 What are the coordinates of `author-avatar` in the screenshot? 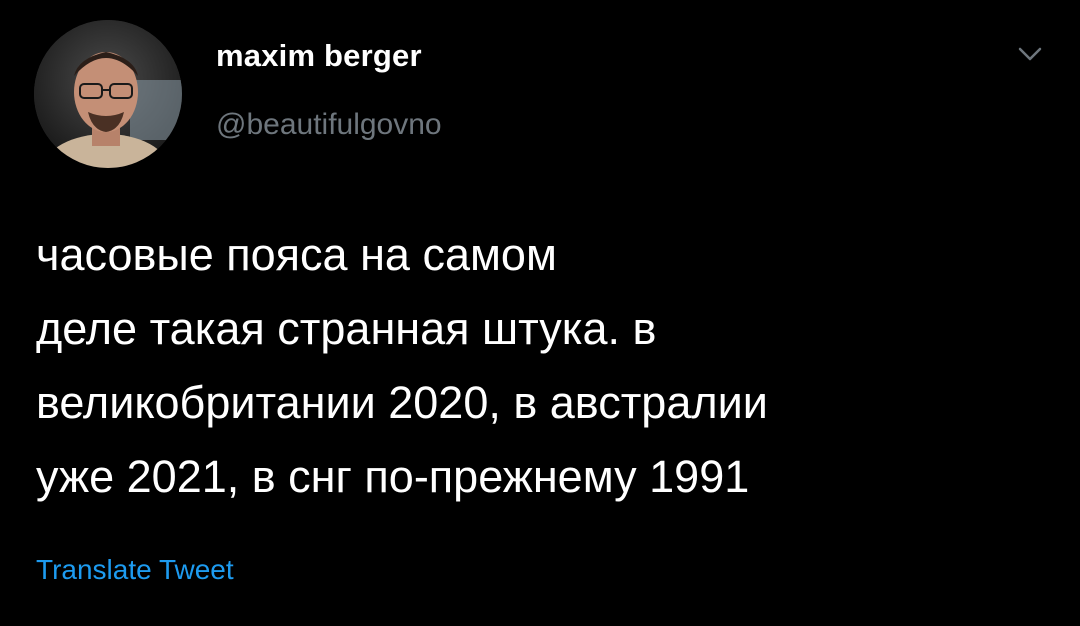 It's located at (108, 94).